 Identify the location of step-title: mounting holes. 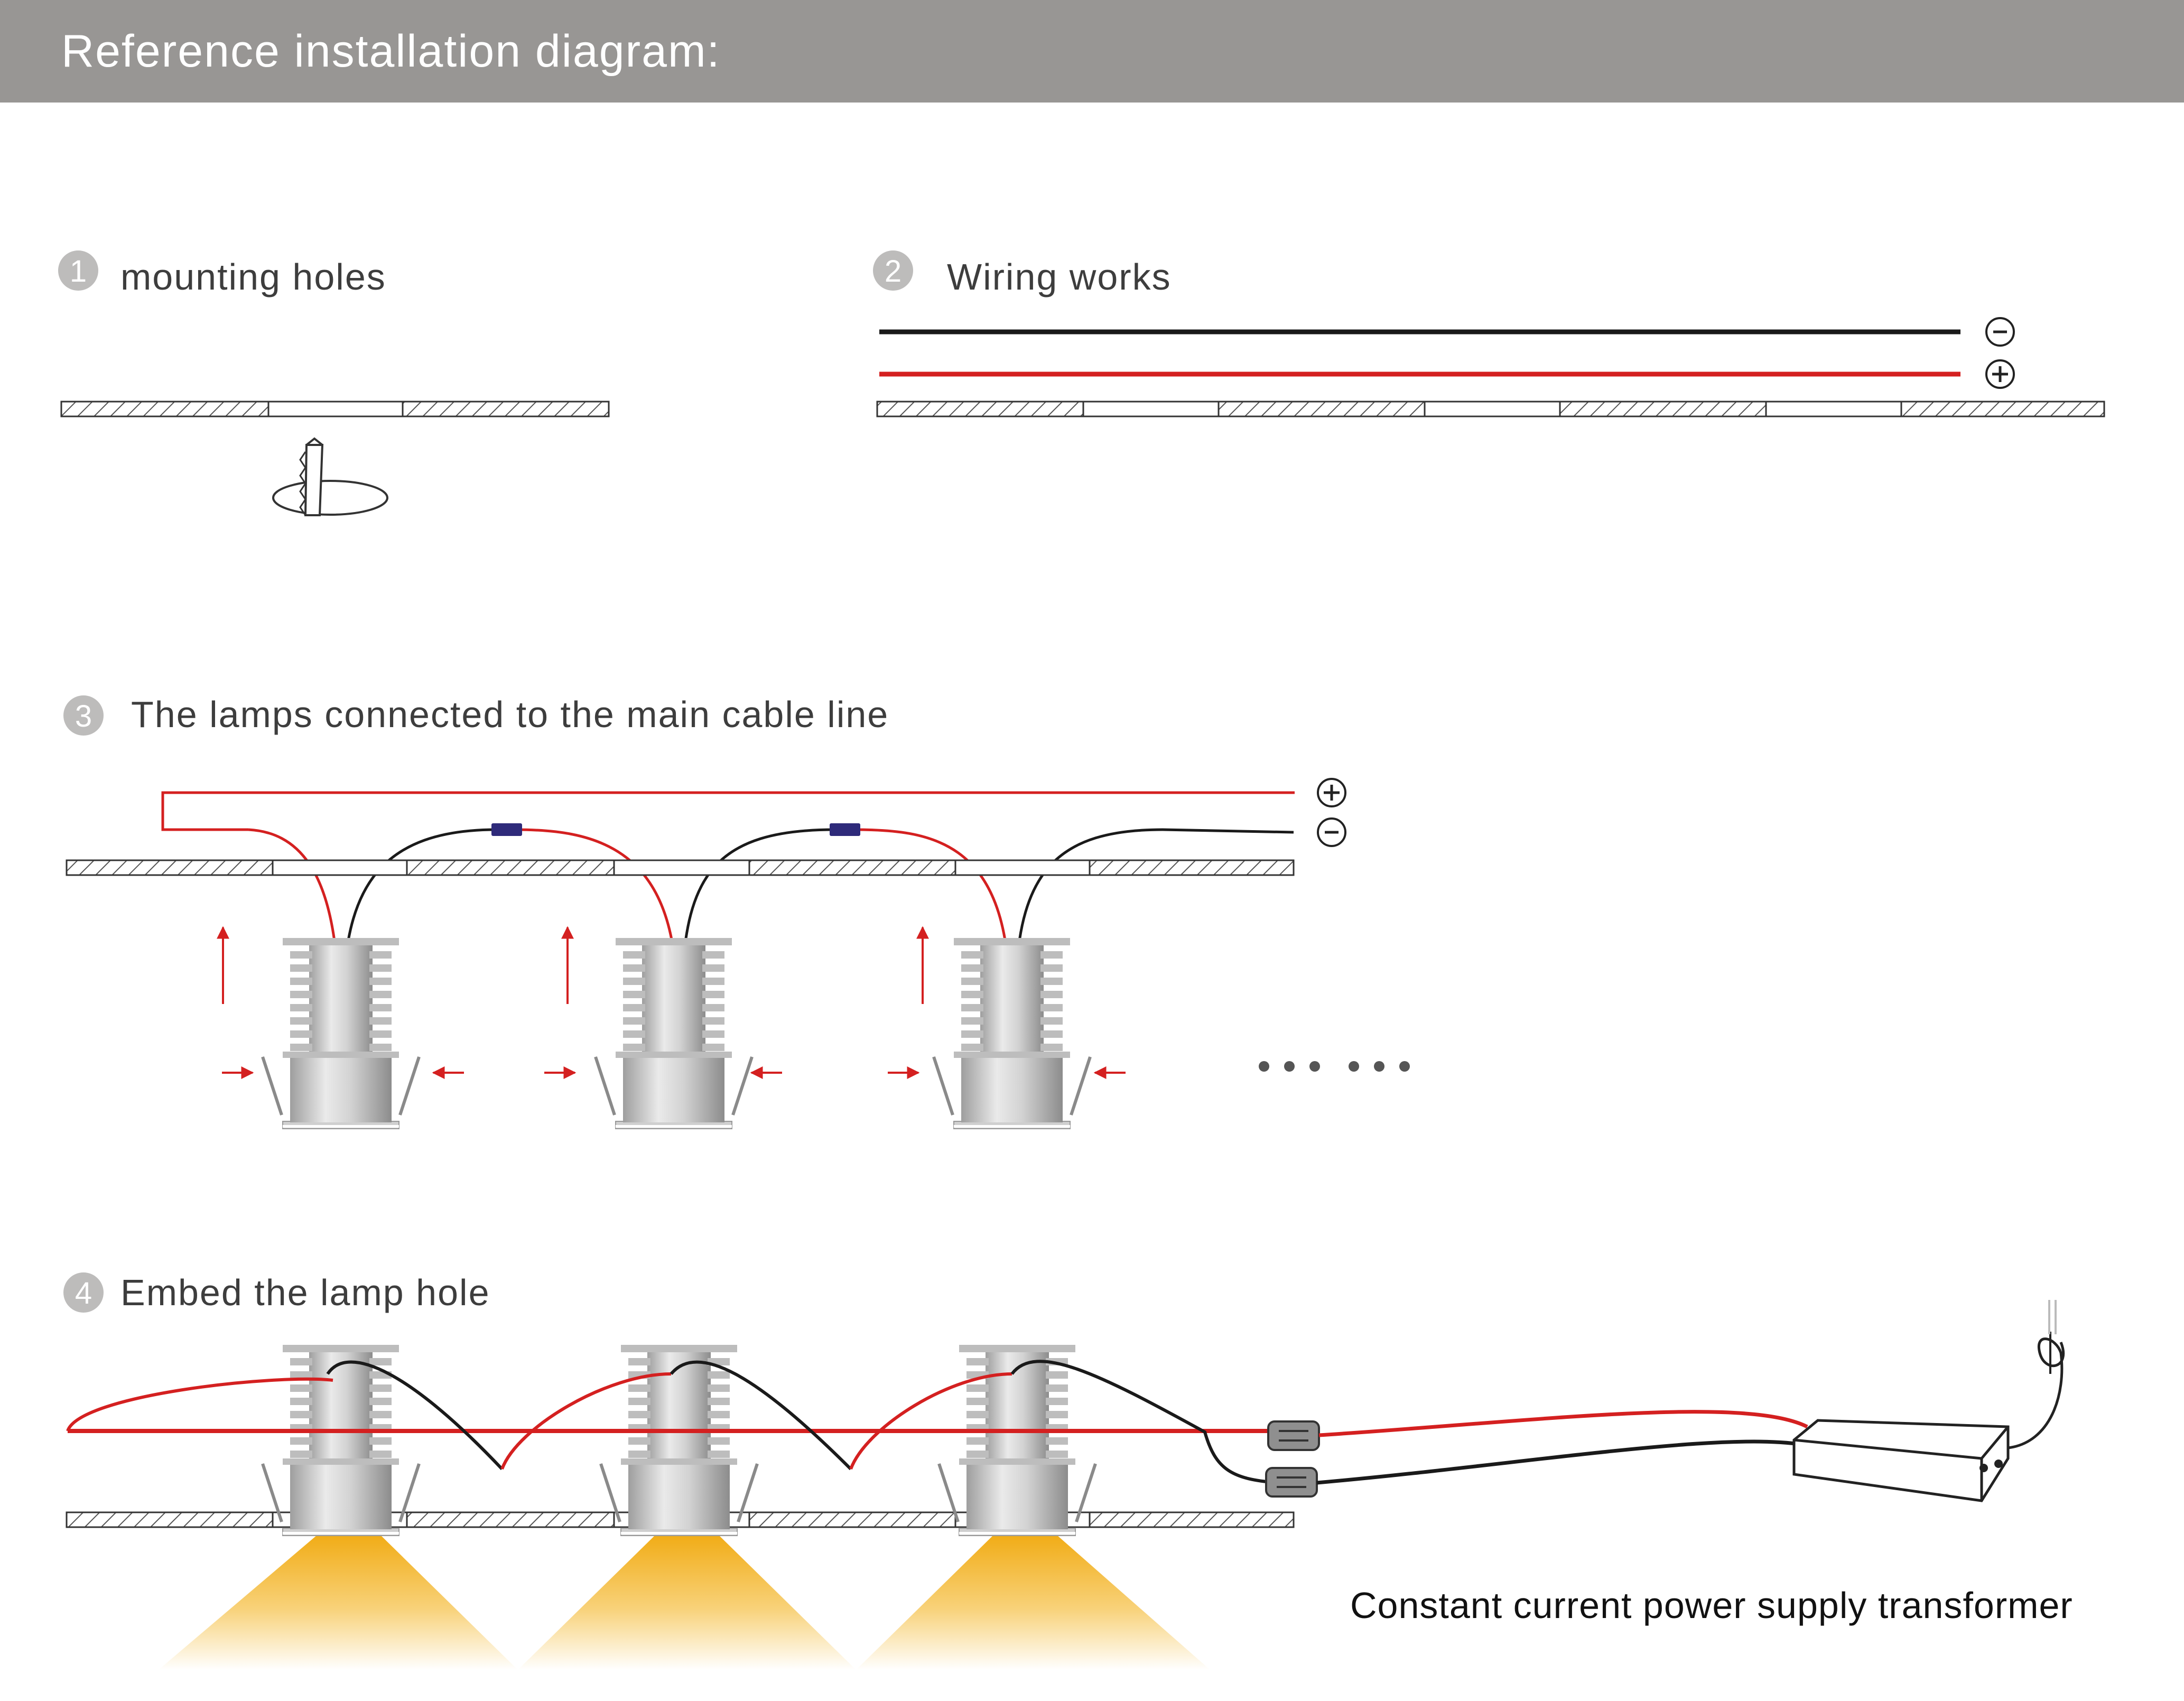
(253, 277).